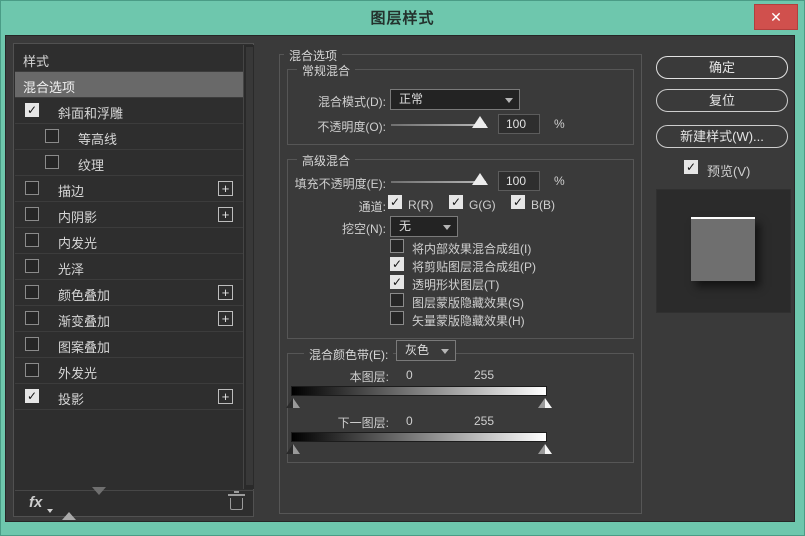 Image resolution: width=805 pixels, height=536 pixels. What do you see at coordinates (134, 490) in the screenshot?
I see `sidebar-toolbar-divider` at bounding box center [134, 490].